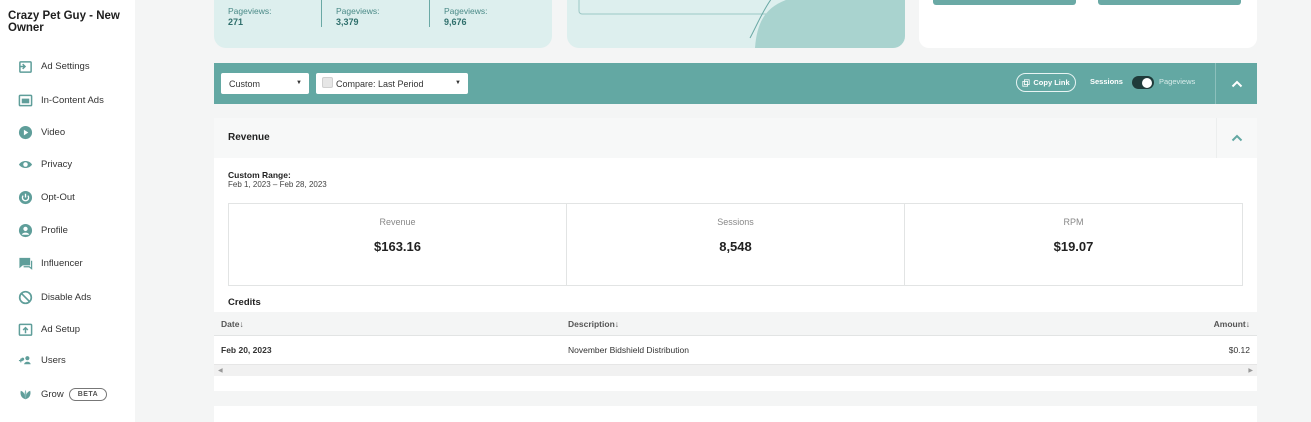  Describe the element at coordinates (265, 83) in the screenshot. I see `date-range-select: Custom ▼` at that location.